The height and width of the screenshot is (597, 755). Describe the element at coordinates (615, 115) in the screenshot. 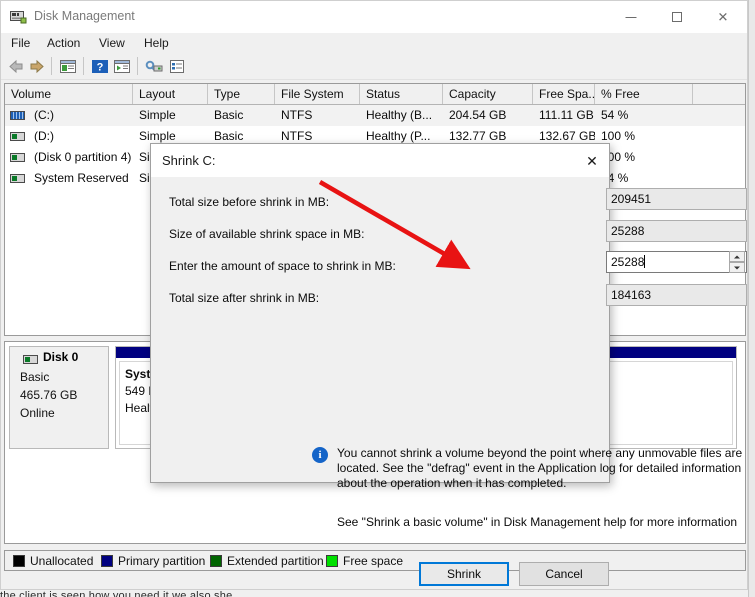

I see `cell-percentfree: 54 %` at that location.